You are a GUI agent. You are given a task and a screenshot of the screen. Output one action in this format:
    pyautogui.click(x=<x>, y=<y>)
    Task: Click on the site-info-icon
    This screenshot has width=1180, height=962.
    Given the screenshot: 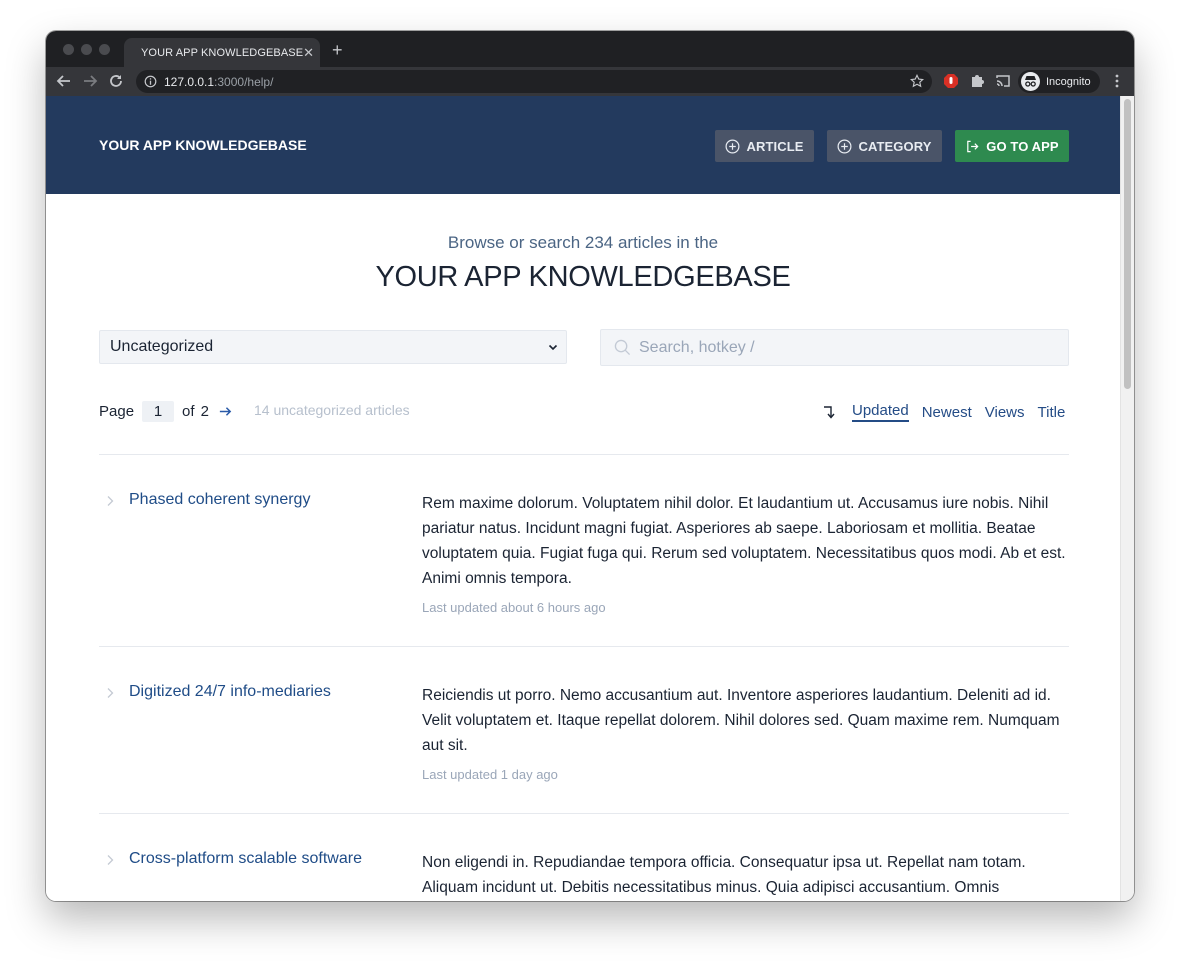 What is the action you would take?
    pyautogui.click(x=150, y=81)
    